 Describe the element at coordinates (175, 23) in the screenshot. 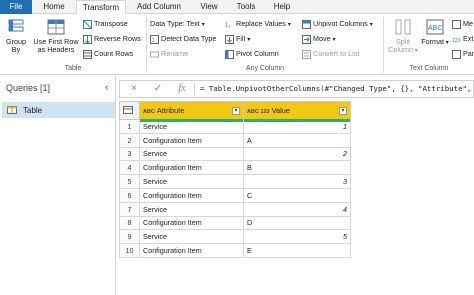

I see `data-type-label: Data Type: Text` at that location.